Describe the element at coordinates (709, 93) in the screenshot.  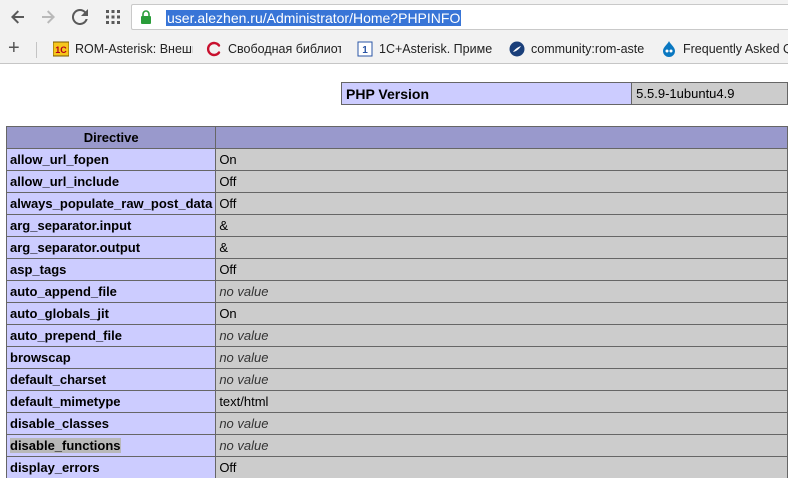
I see `php-version-value: 5.5.9-1ubuntu4.9` at that location.